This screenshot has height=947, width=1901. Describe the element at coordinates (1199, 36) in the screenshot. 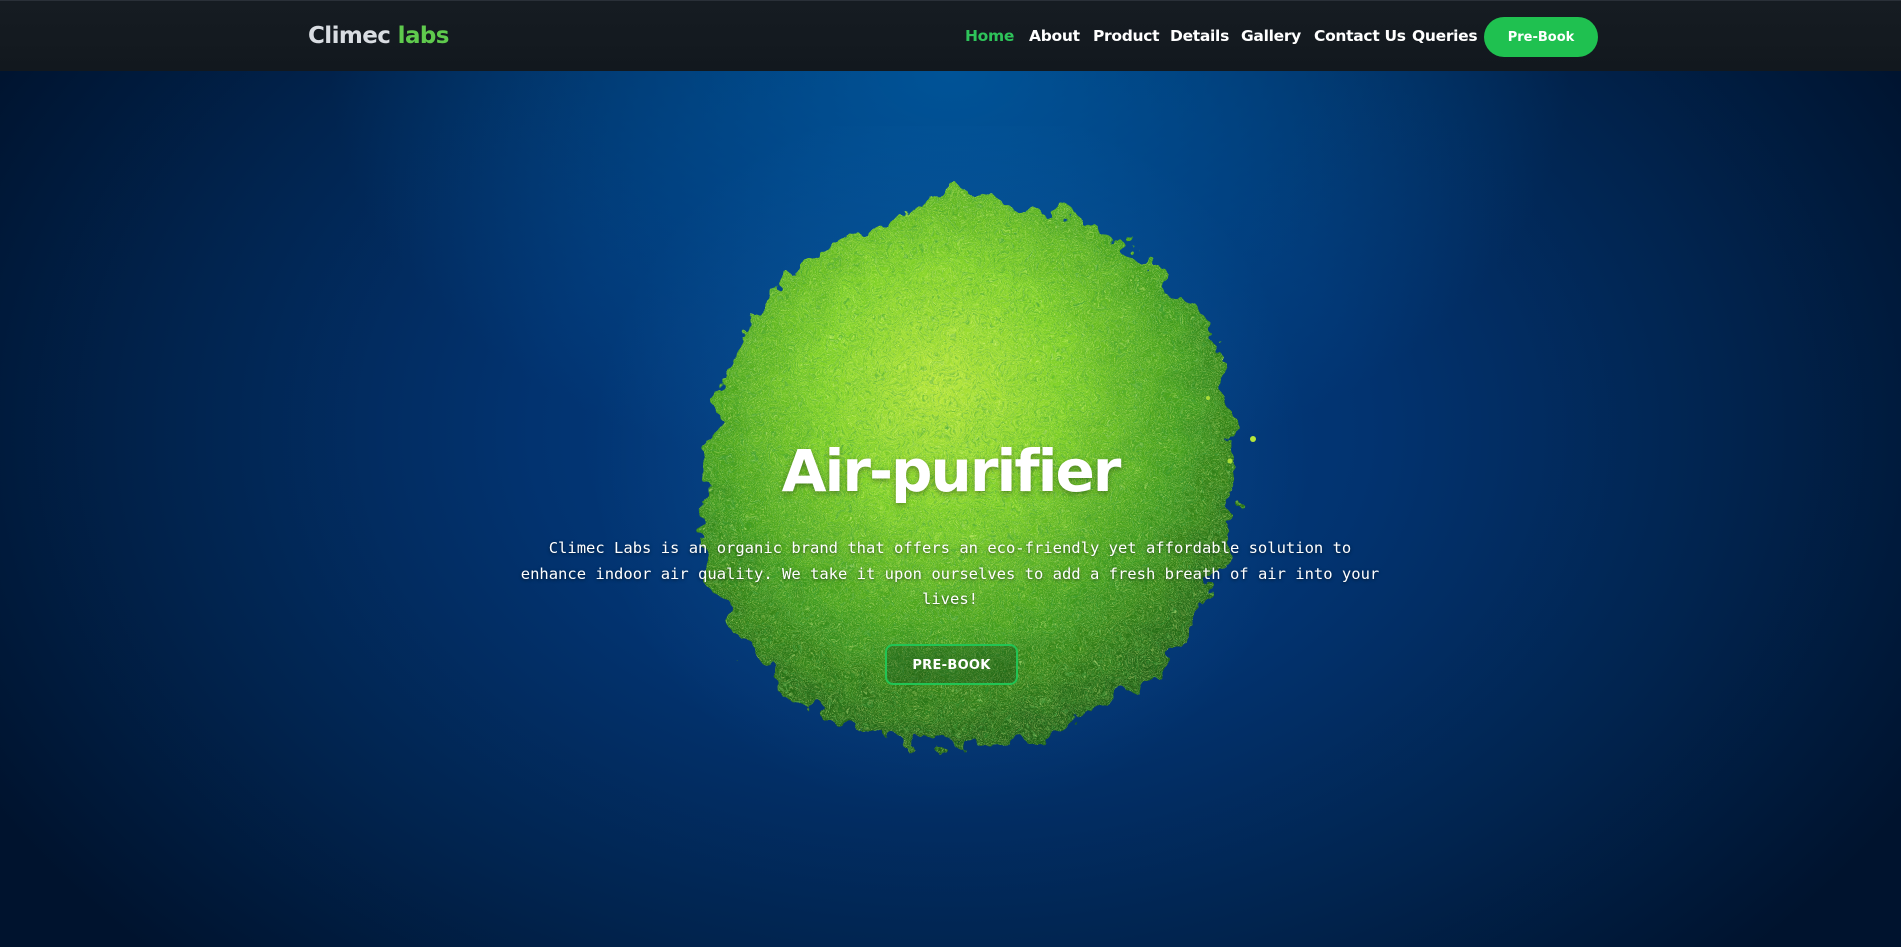

I see `nav-item-details: Details` at that location.